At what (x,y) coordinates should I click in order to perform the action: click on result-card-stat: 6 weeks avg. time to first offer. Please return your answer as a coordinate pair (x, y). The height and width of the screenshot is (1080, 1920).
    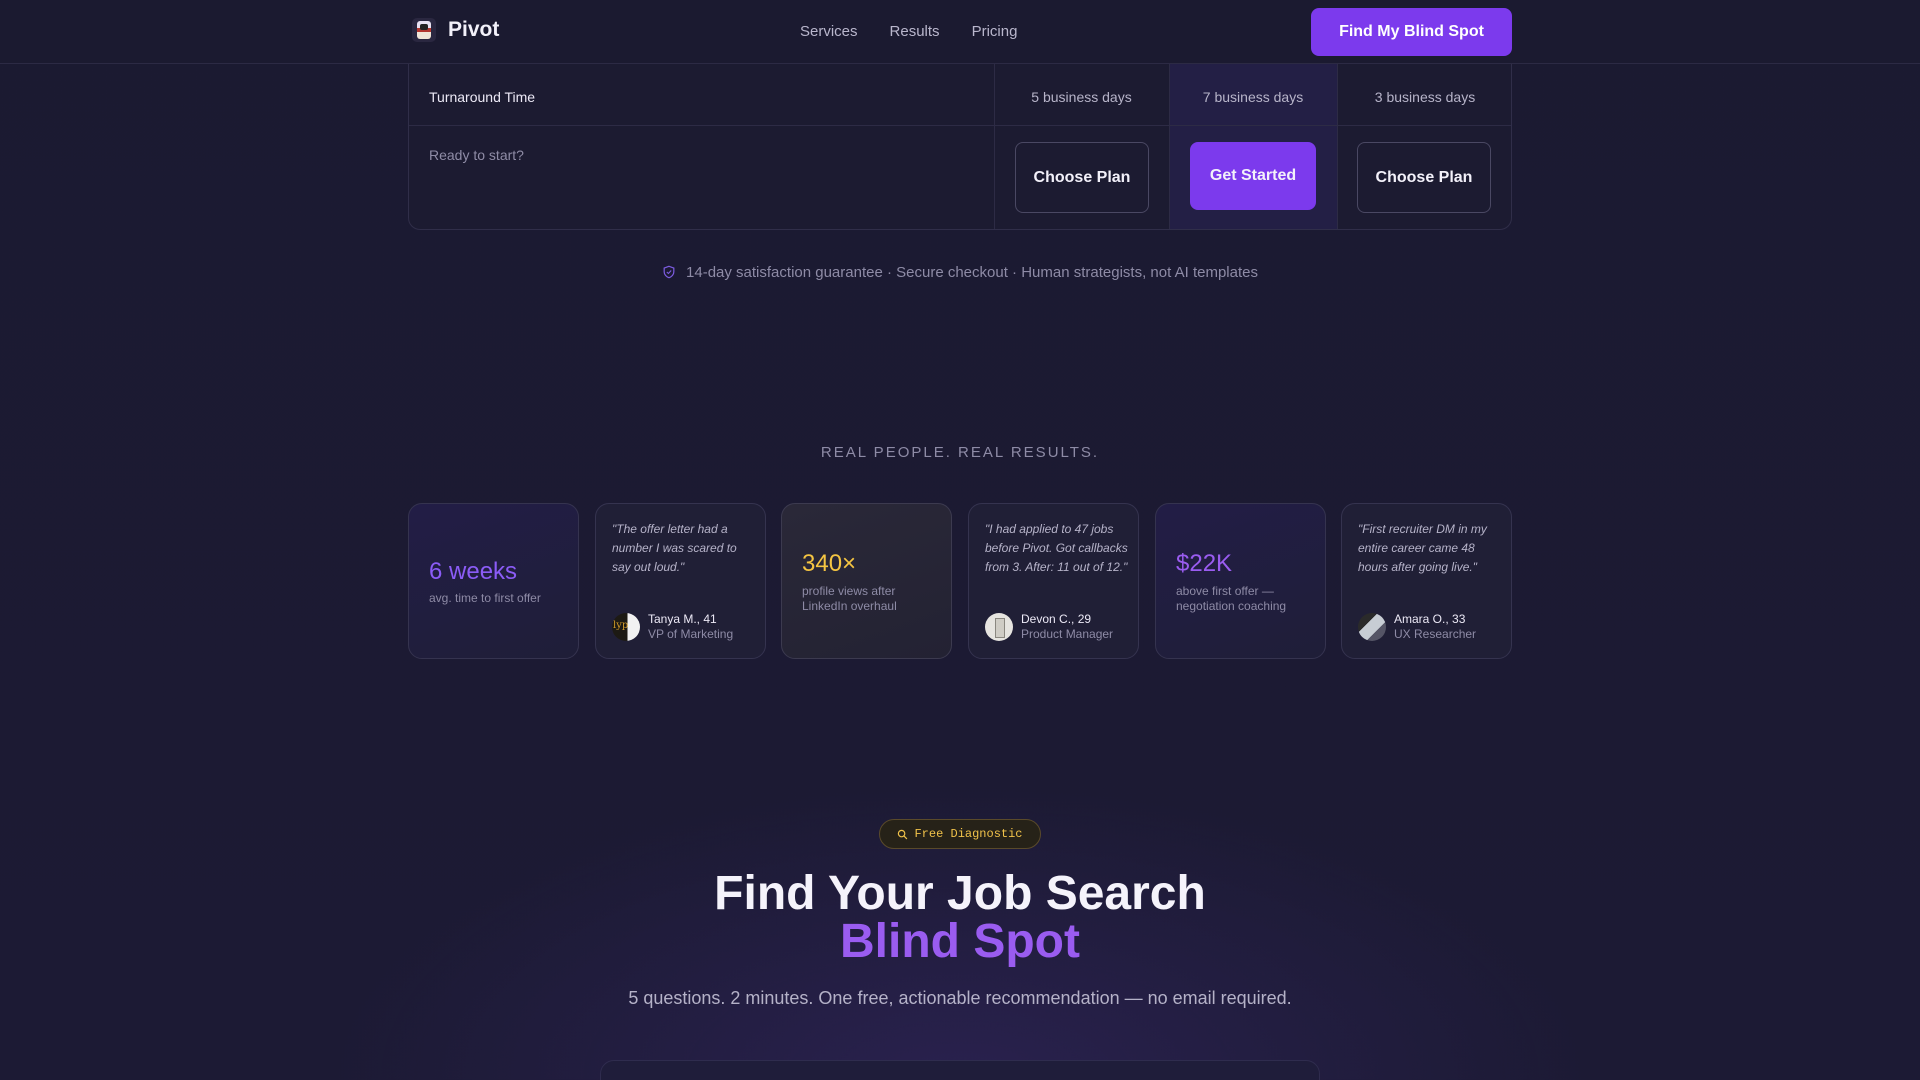
    Looking at the image, I should click on (493, 581).